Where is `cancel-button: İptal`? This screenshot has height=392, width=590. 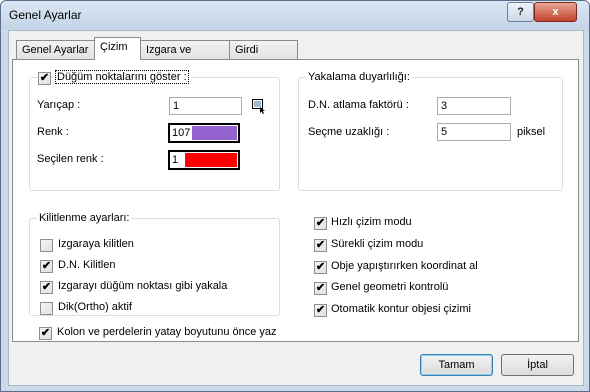
cancel-button: İptal is located at coordinates (537, 365).